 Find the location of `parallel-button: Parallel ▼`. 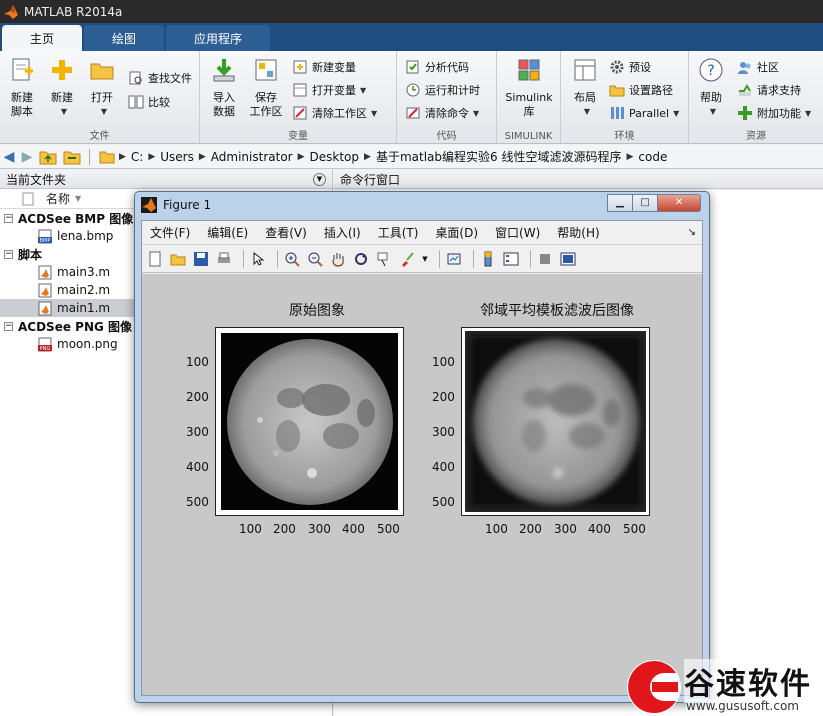

parallel-button: Parallel ▼ is located at coordinates (644, 113).